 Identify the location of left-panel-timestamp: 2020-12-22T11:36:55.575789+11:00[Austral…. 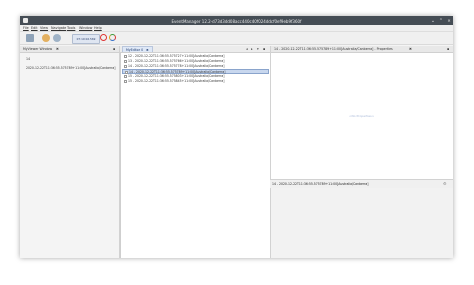
(71, 68).